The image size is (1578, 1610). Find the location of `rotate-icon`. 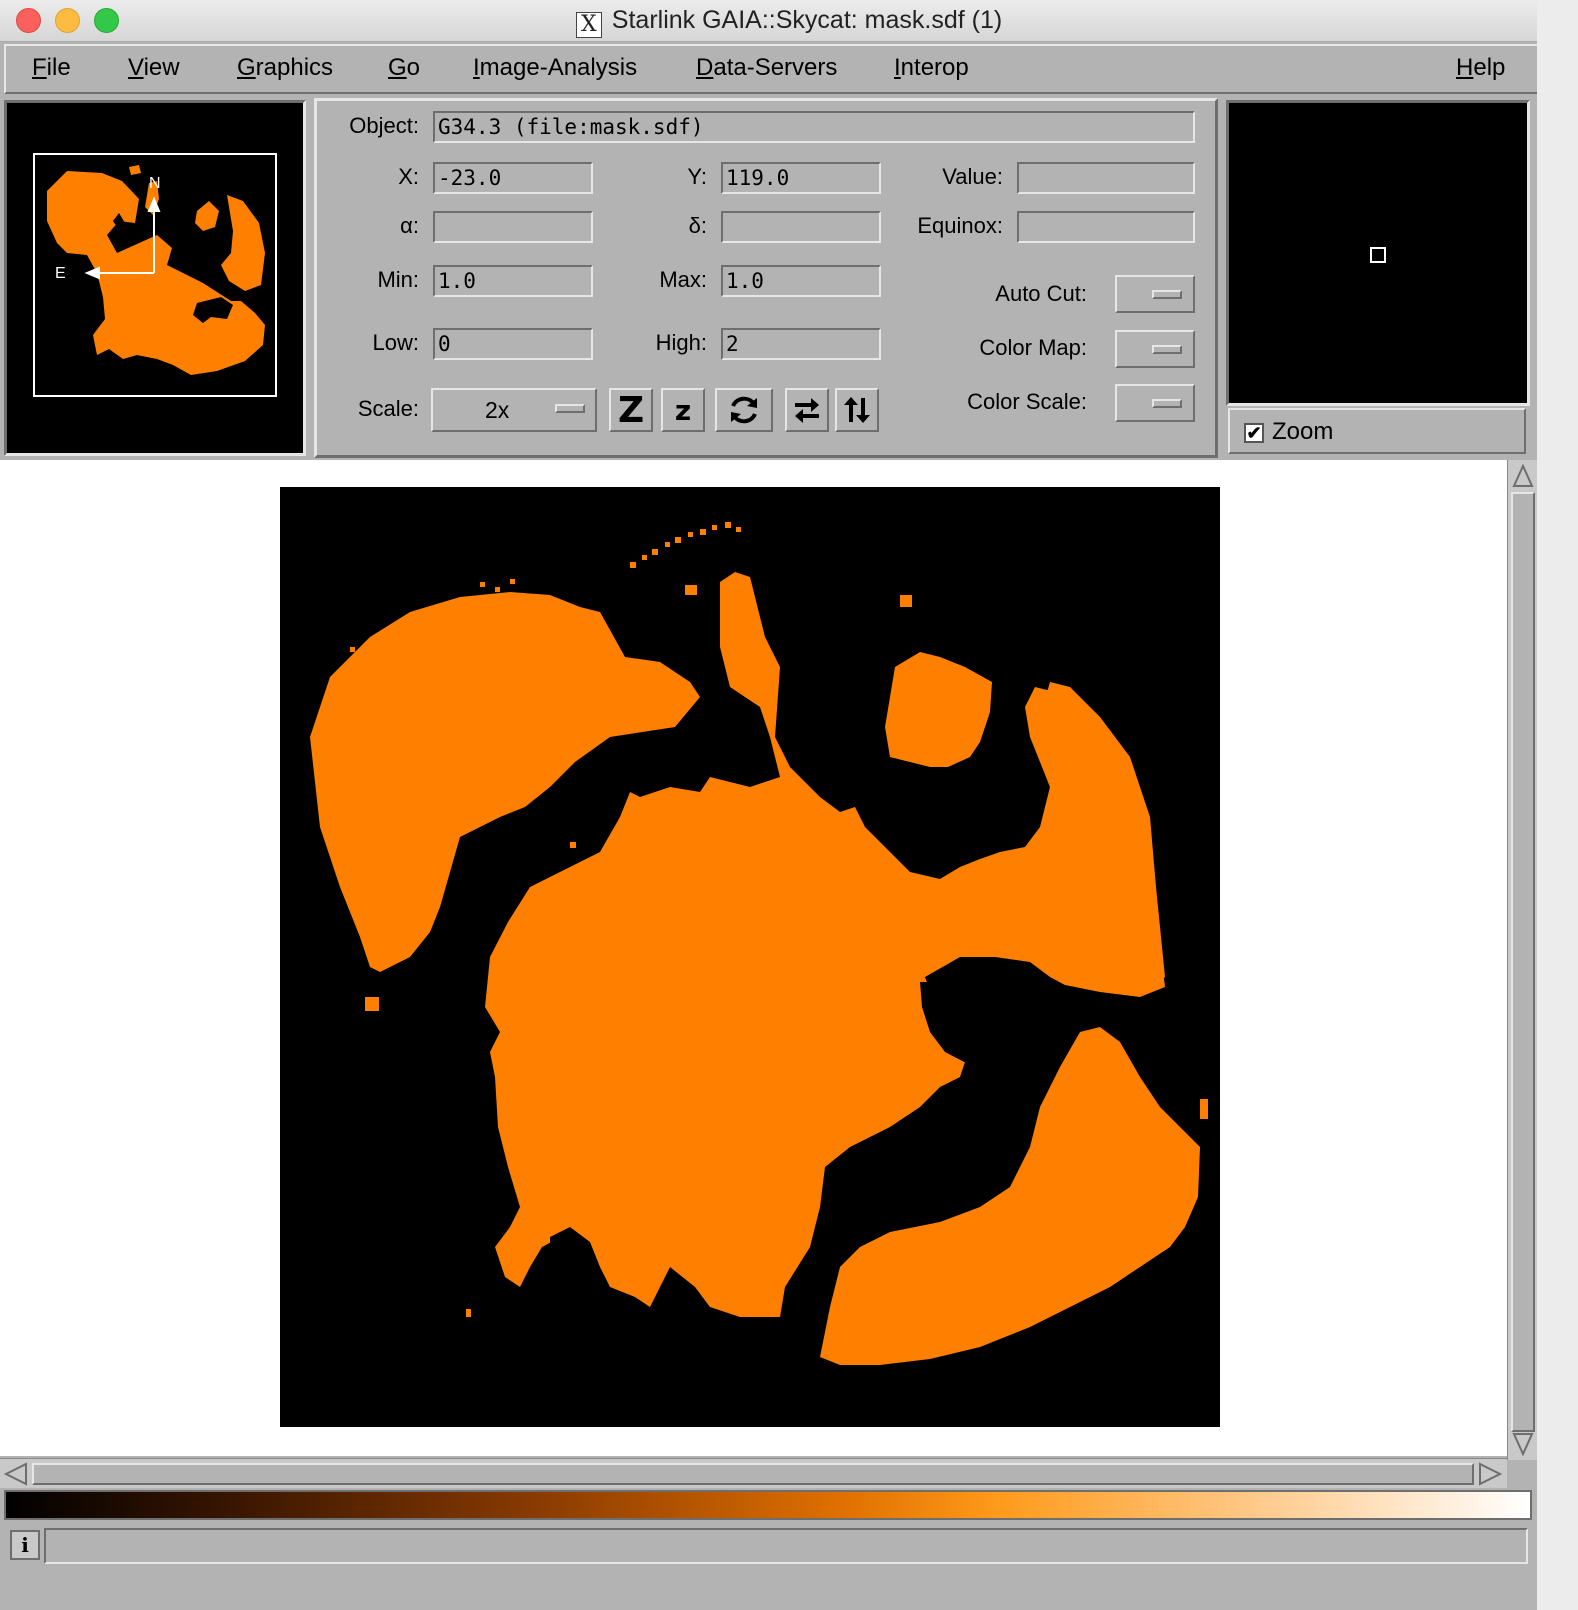

rotate-icon is located at coordinates (744, 410).